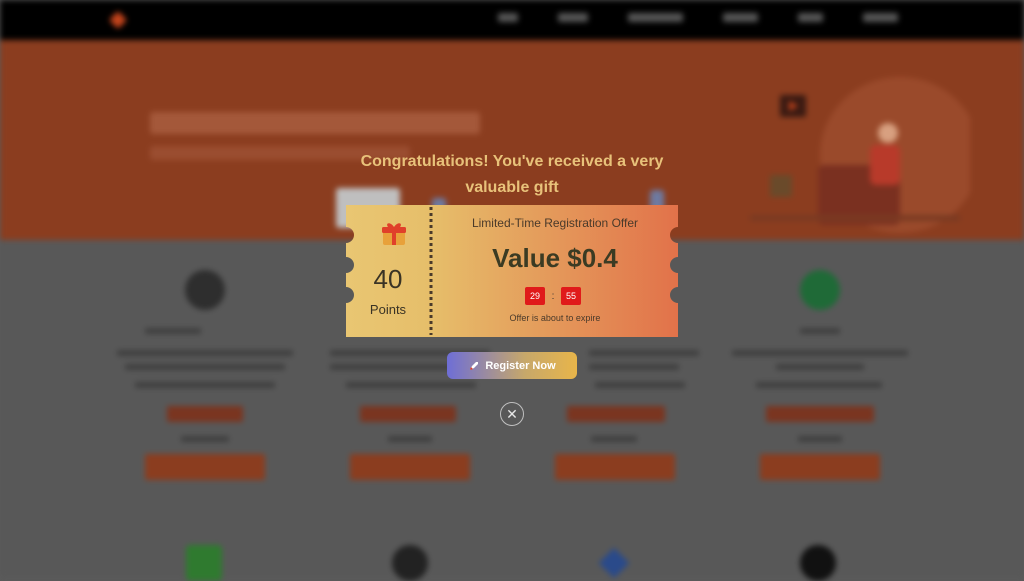 The width and height of the screenshot is (1024, 581). I want to click on logo-icon, so click(118, 20).